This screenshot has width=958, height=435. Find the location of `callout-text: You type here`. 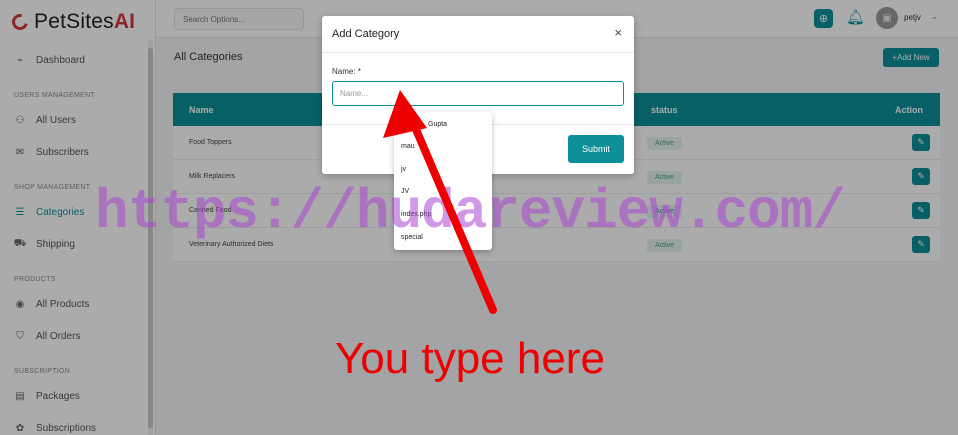

callout-text: You type here is located at coordinates (470, 358).